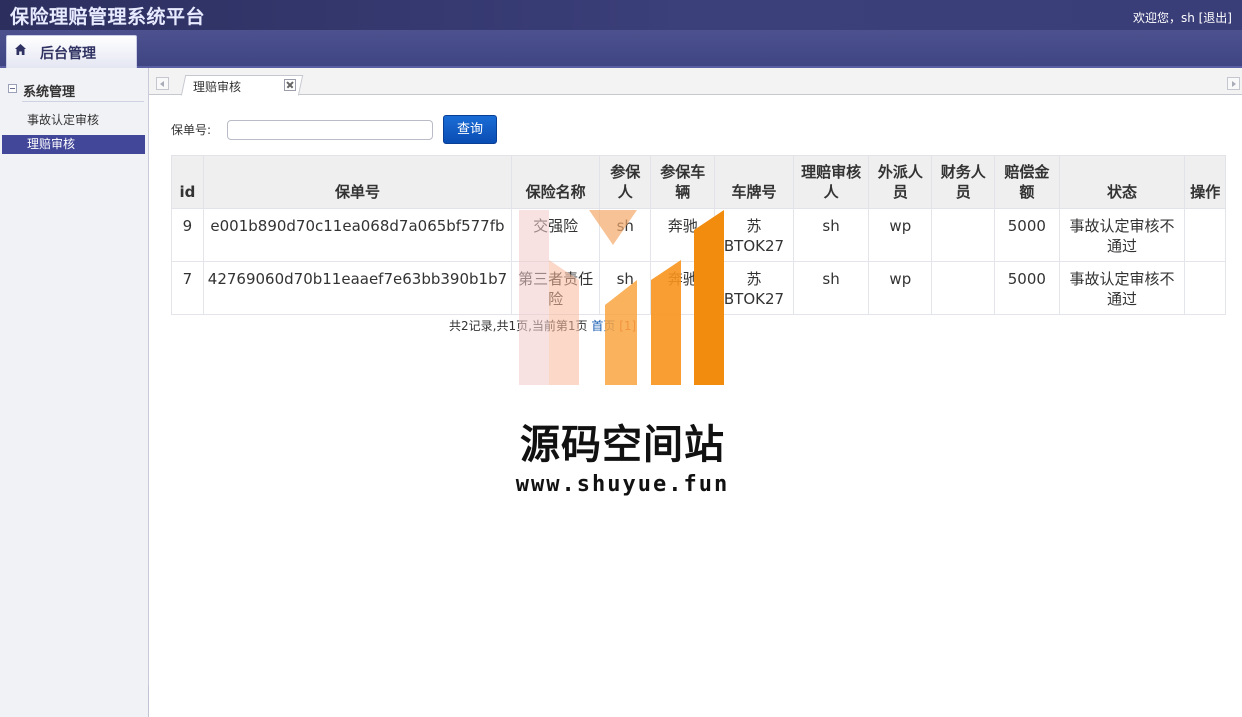 The width and height of the screenshot is (1242, 717). I want to click on col-header: 操作, so click(1205, 182).